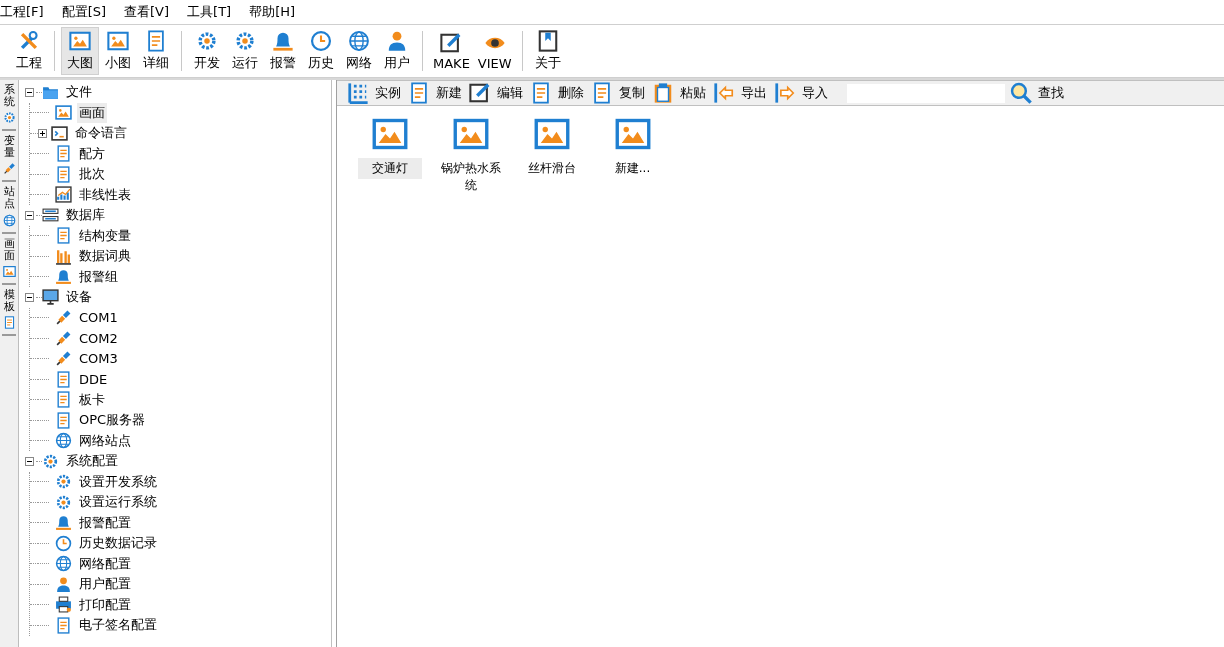  I want to click on tree-item: 数据库, so click(85, 215).